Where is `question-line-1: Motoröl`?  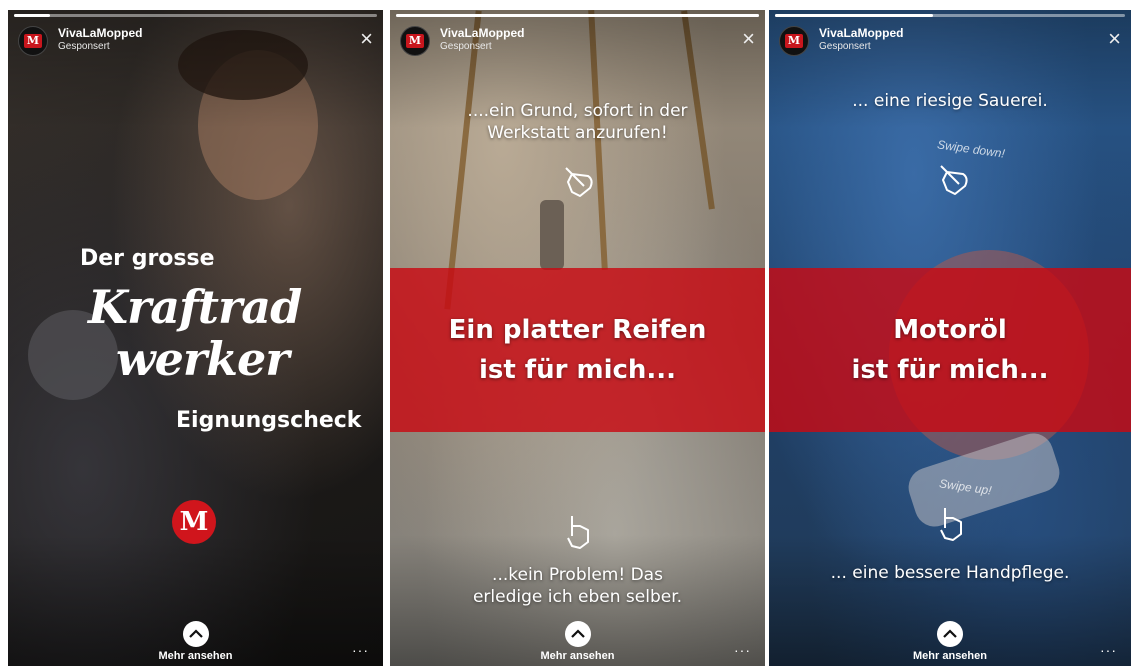 question-line-1: Motoröl is located at coordinates (950, 330).